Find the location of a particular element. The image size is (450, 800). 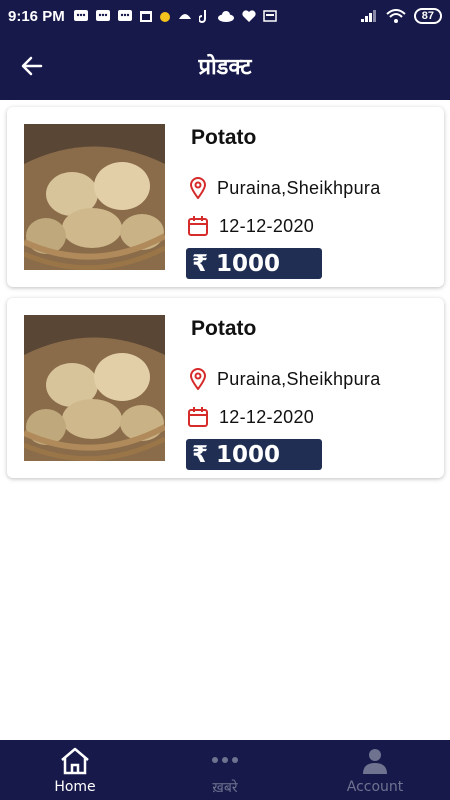

arrow-left-icon is located at coordinates (32, 66).